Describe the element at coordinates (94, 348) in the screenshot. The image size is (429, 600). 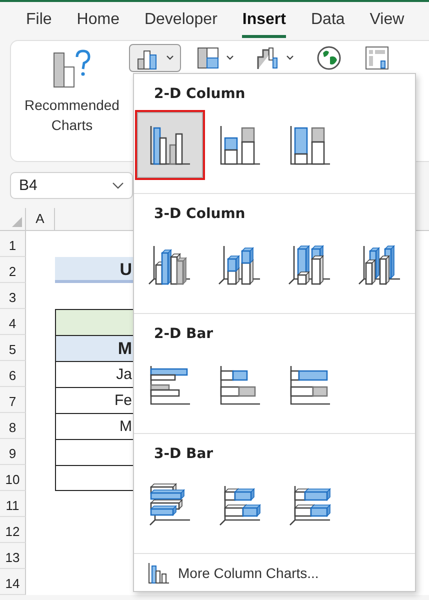
I see `table-cell: M` at that location.